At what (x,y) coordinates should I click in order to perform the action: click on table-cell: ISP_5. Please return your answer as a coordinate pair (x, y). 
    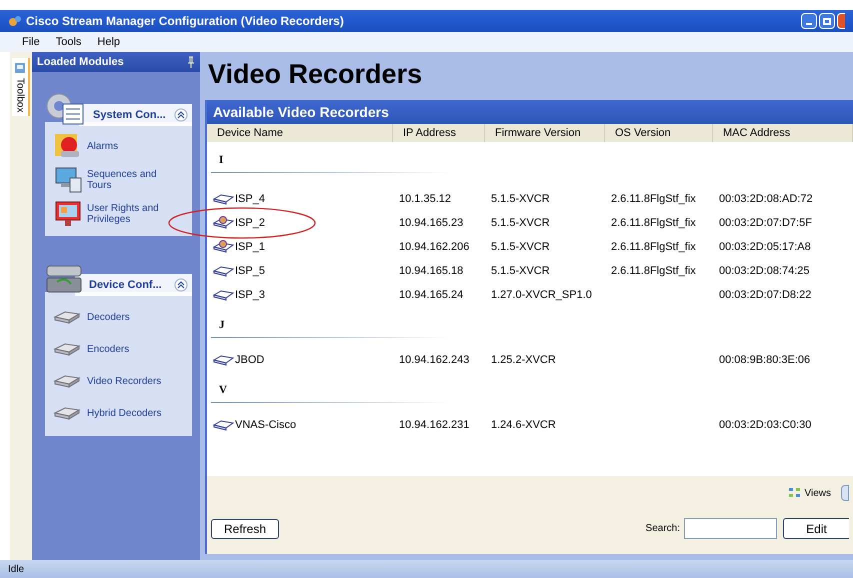
    Looking at the image, I should click on (250, 271).